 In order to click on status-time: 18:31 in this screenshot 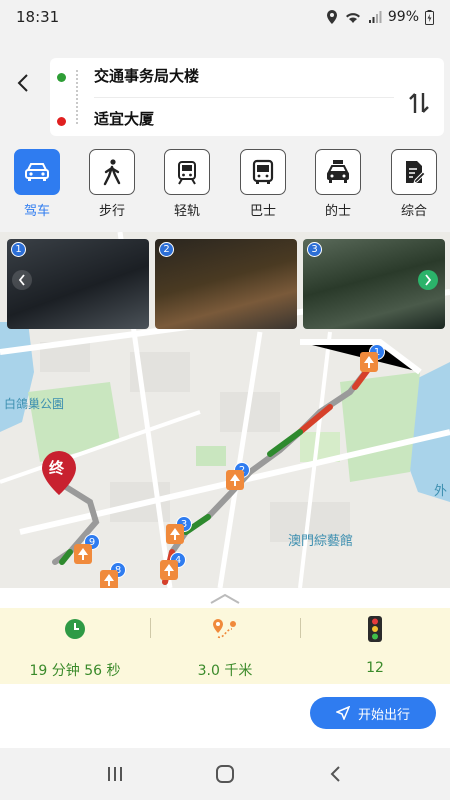, I will do `click(38, 17)`.